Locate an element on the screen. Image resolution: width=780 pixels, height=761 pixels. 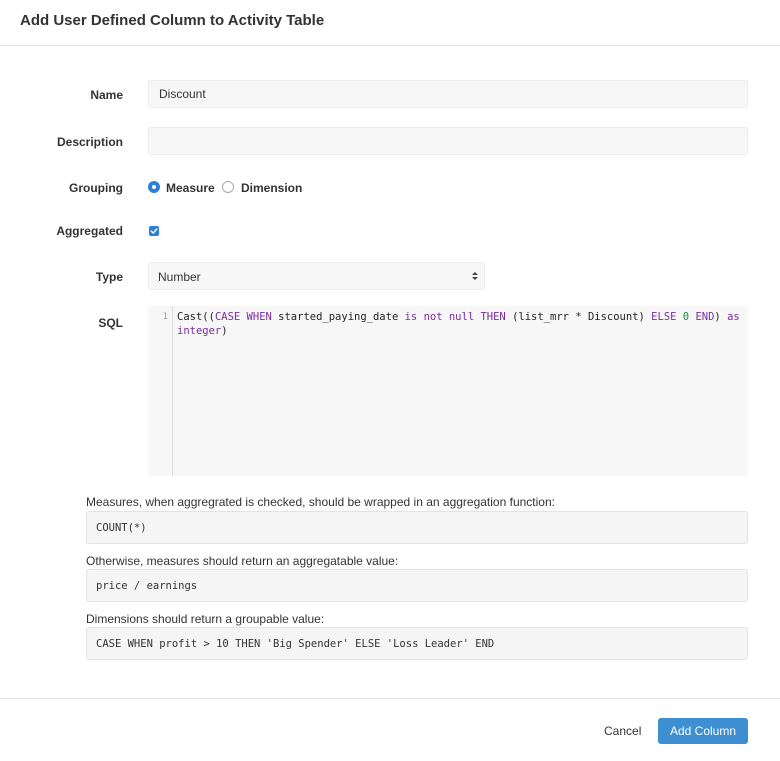
grouping-label: Grouping is located at coordinates (96, 188).